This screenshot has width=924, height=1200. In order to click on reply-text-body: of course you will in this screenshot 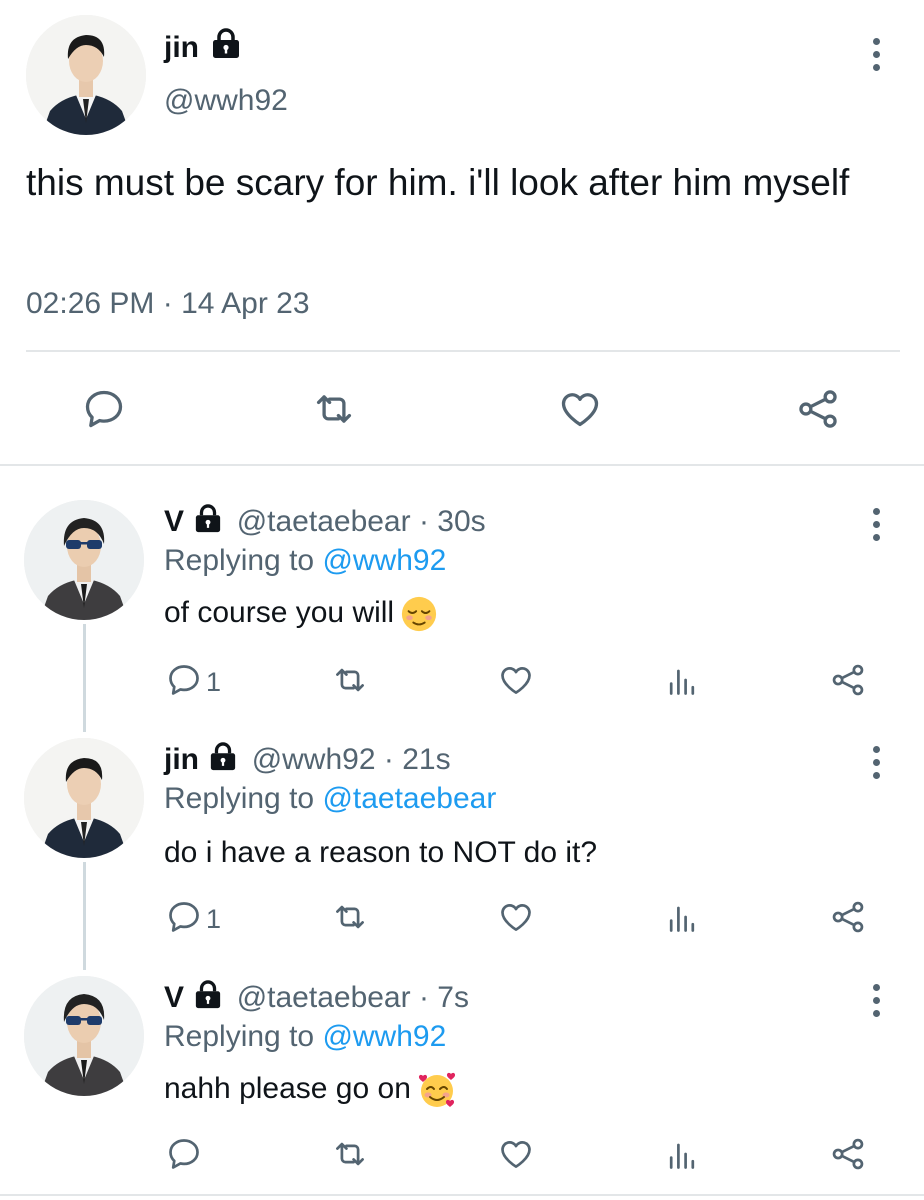, I will do `click(279, 612)`.